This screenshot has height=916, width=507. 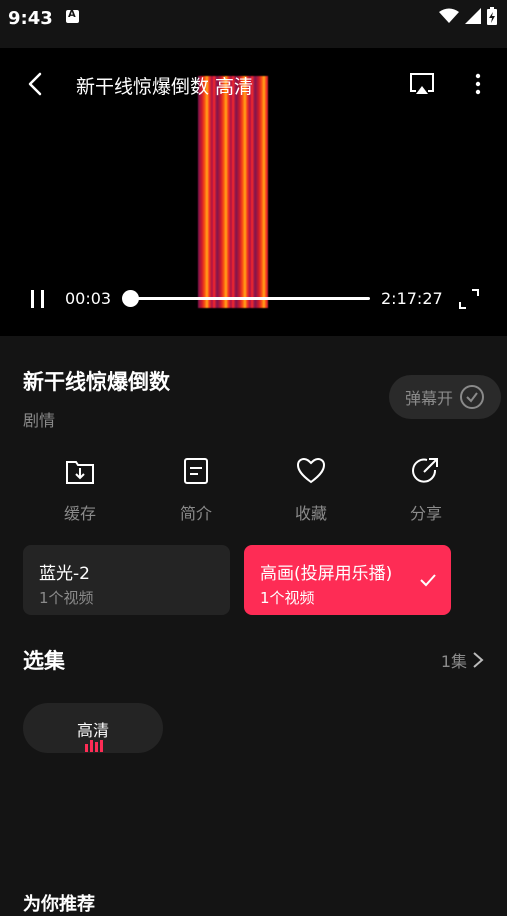 What do you see at coordinates (38, 299) in the screenshot?
I see `pause-icon` at bounding box center [38, 299].